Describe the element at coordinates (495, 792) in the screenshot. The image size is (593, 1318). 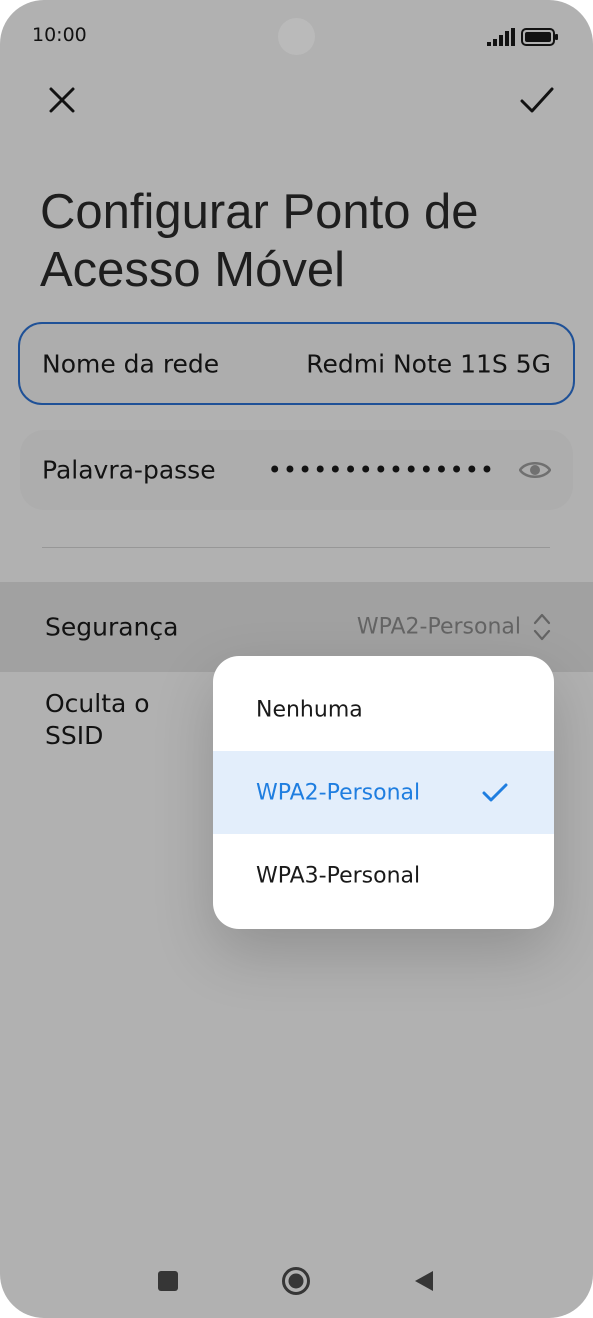
I see `checkmark-icon` at that location.